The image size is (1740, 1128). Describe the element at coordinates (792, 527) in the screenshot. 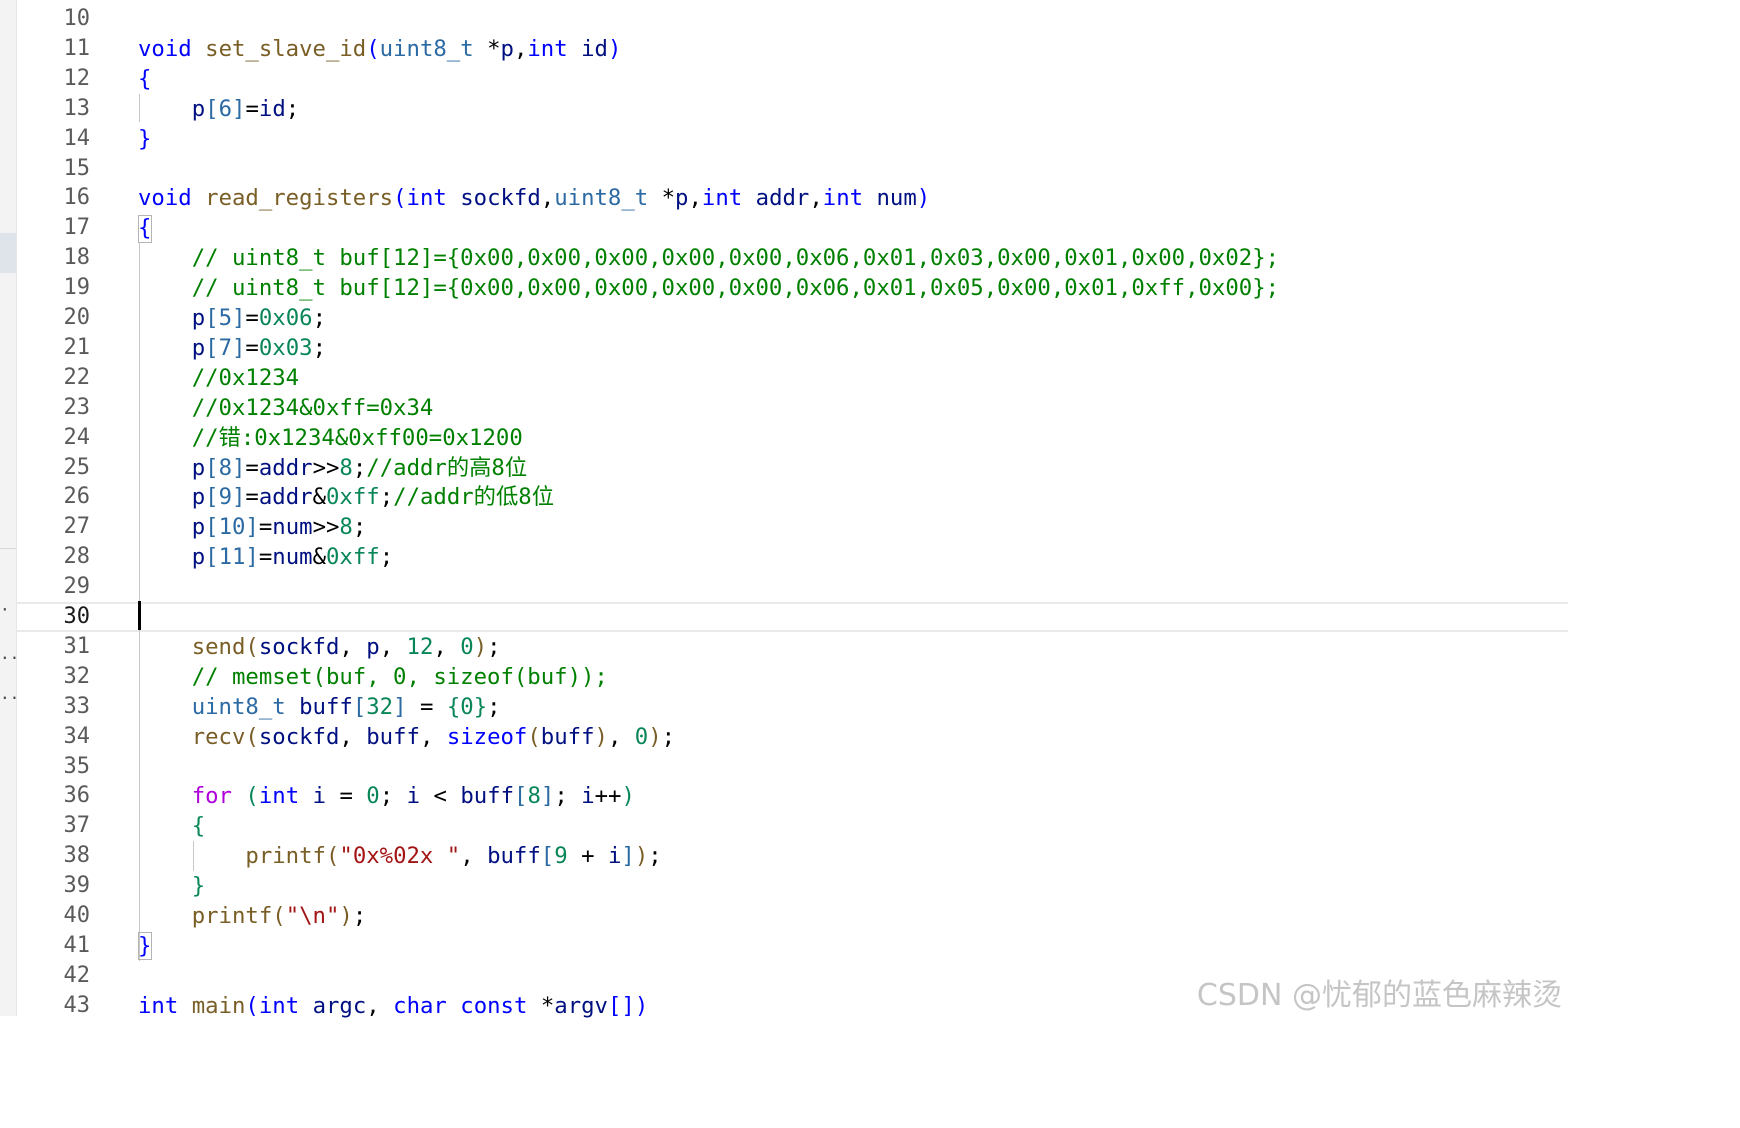

I see `code-line: 27 p[10]=num>>8;` at that location.